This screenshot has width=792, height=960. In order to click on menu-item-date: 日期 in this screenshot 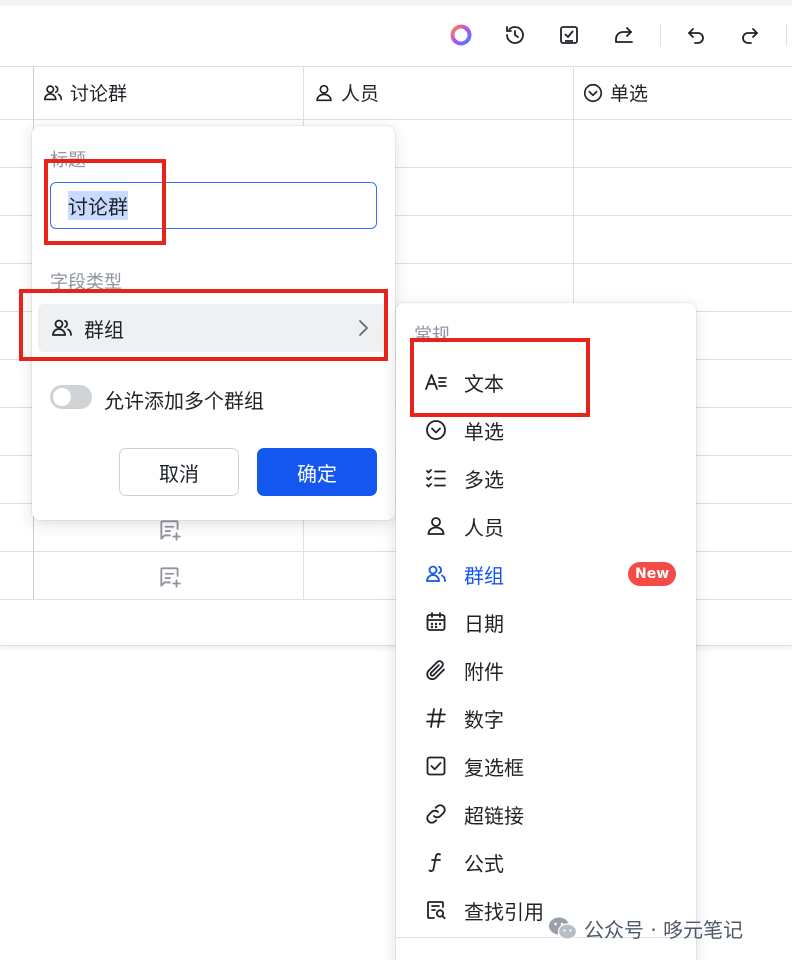, I will do `click(546, 622)`.